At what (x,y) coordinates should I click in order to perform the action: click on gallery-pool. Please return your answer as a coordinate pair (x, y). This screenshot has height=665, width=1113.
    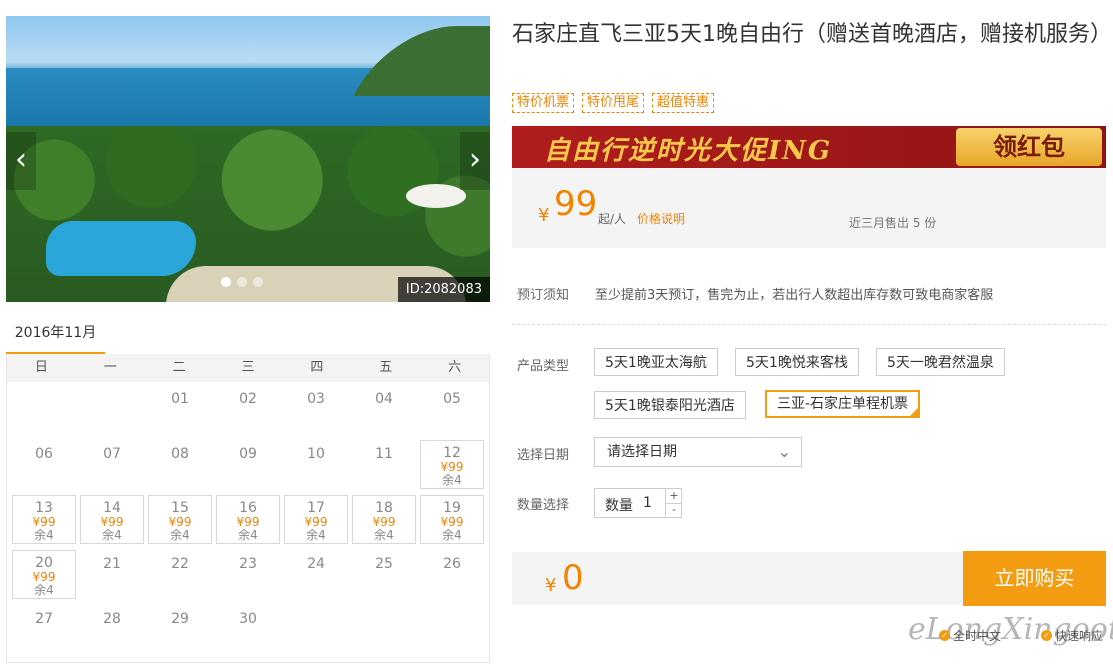
    Looking at the image, I should click on (121, 248).